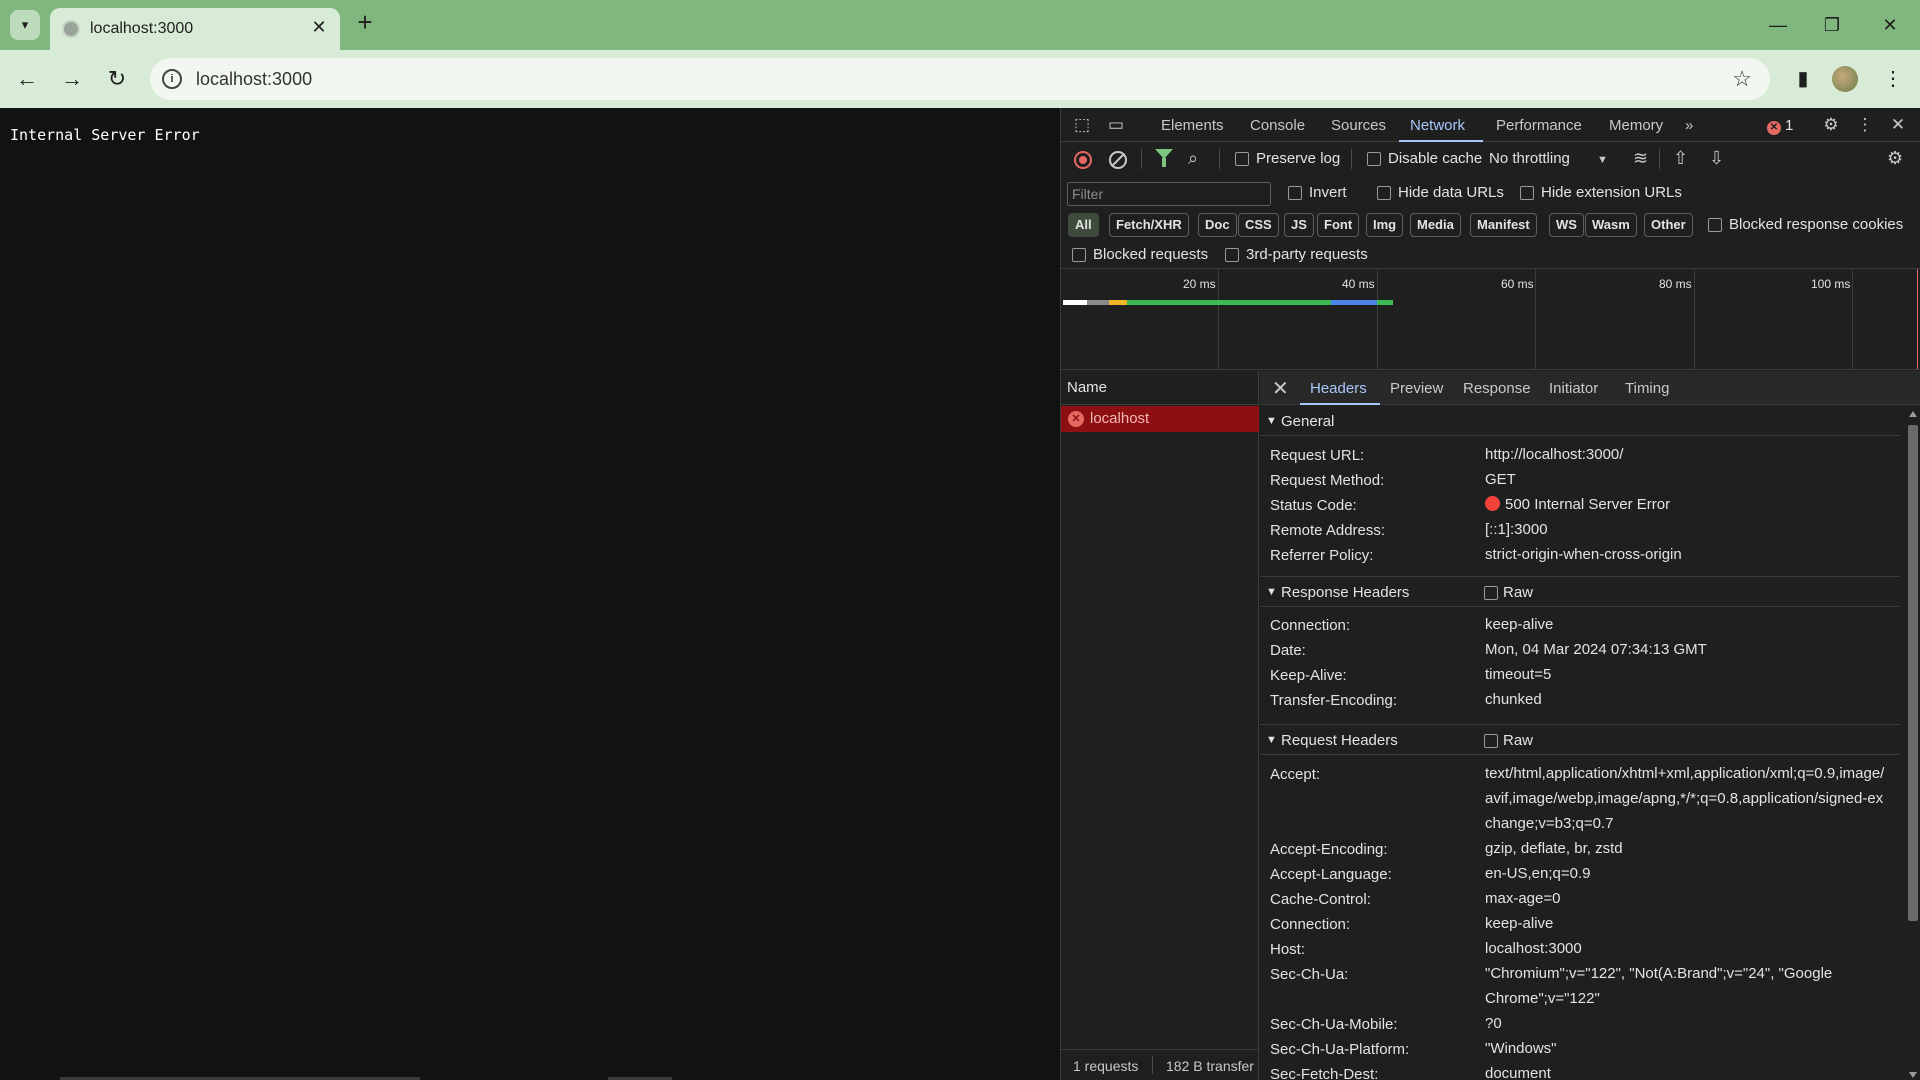 The image size is (1920, 1080). I want to click on tab-response: Response, so click(1497, 388).